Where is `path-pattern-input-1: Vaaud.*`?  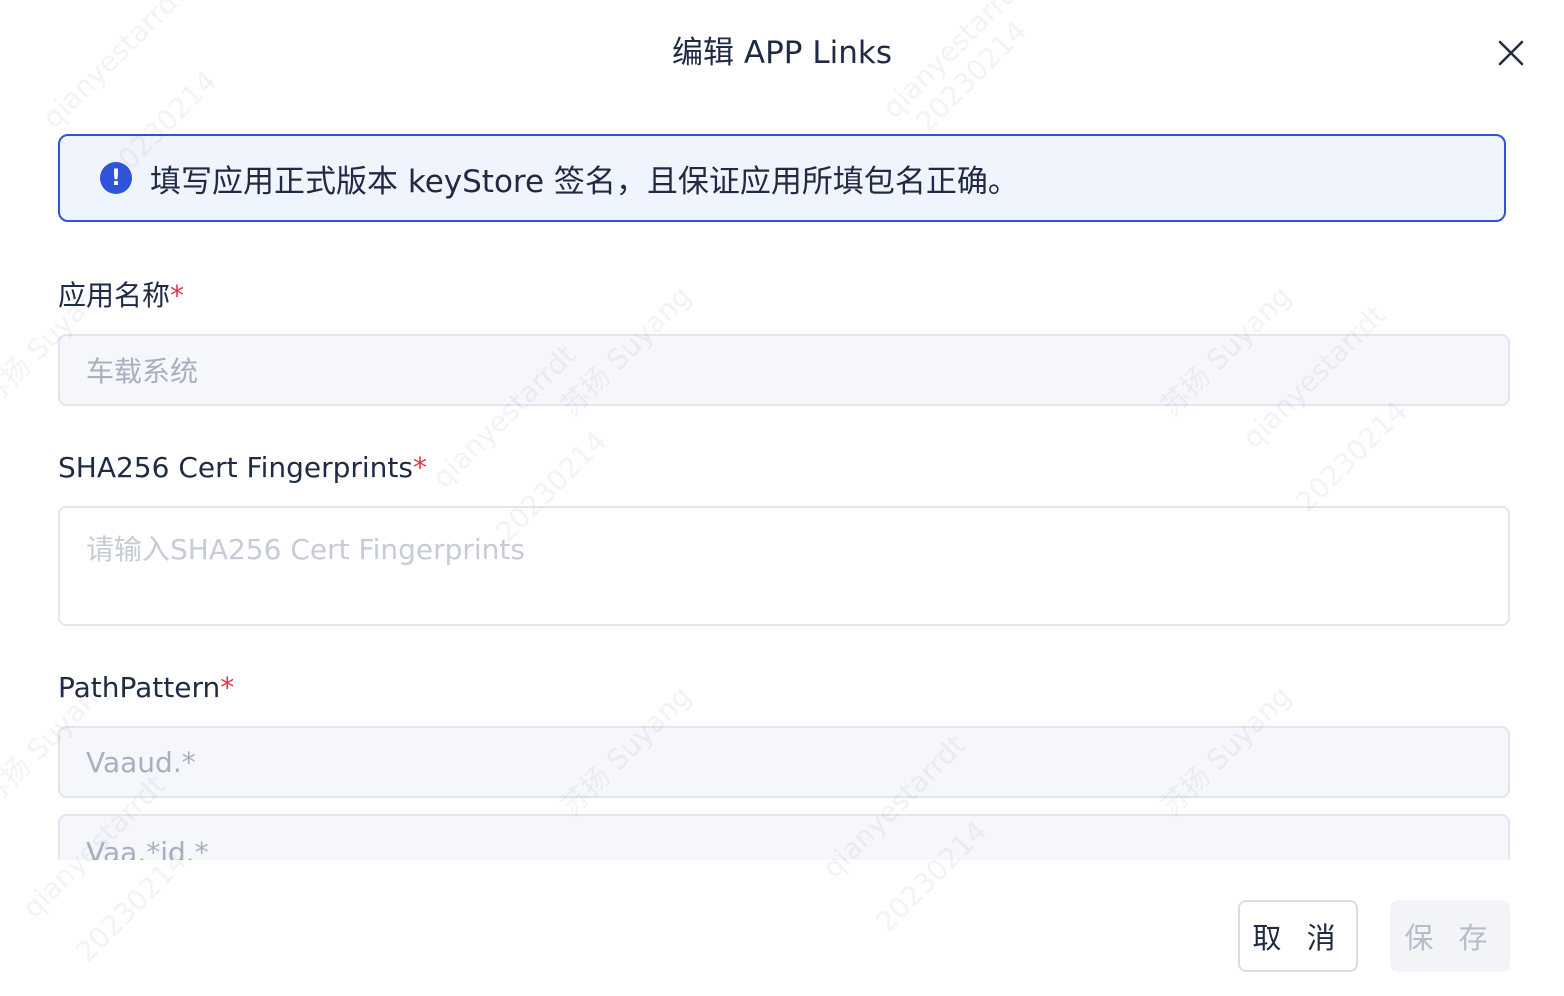 path-pattern-input-1: Vaaud.* is located at coordinates (784, 762).